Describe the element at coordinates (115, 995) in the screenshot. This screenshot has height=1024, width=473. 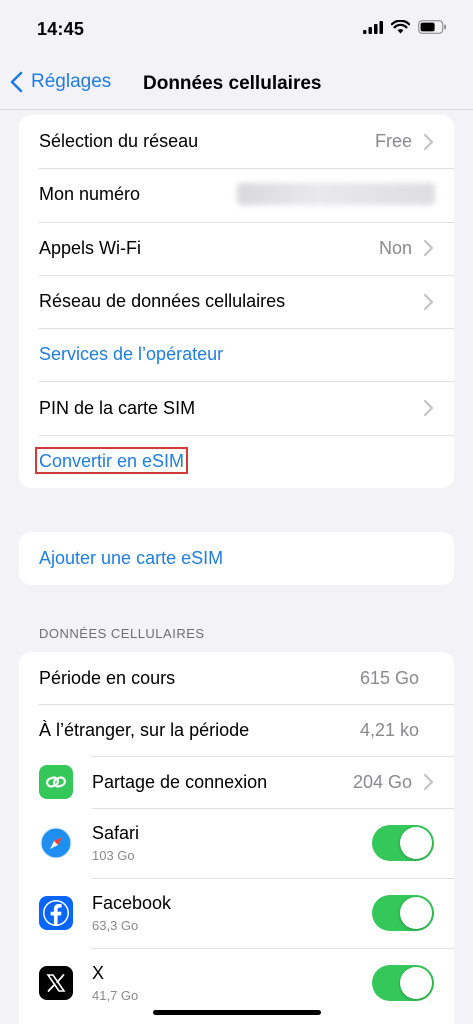
I see `app-usage: 41,7 Go` at that location.